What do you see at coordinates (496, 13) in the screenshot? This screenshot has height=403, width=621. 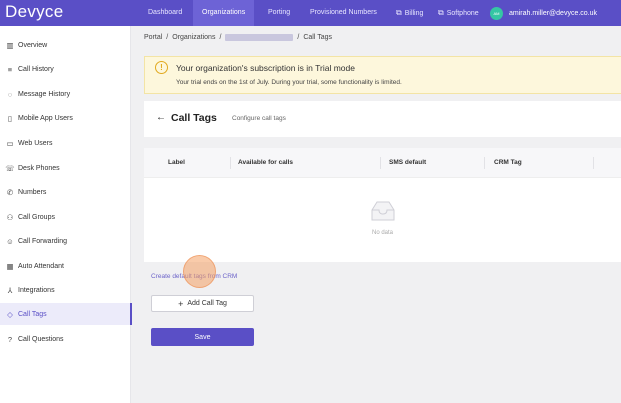 I see `avatar: AM` at bounding box center [496, 13].